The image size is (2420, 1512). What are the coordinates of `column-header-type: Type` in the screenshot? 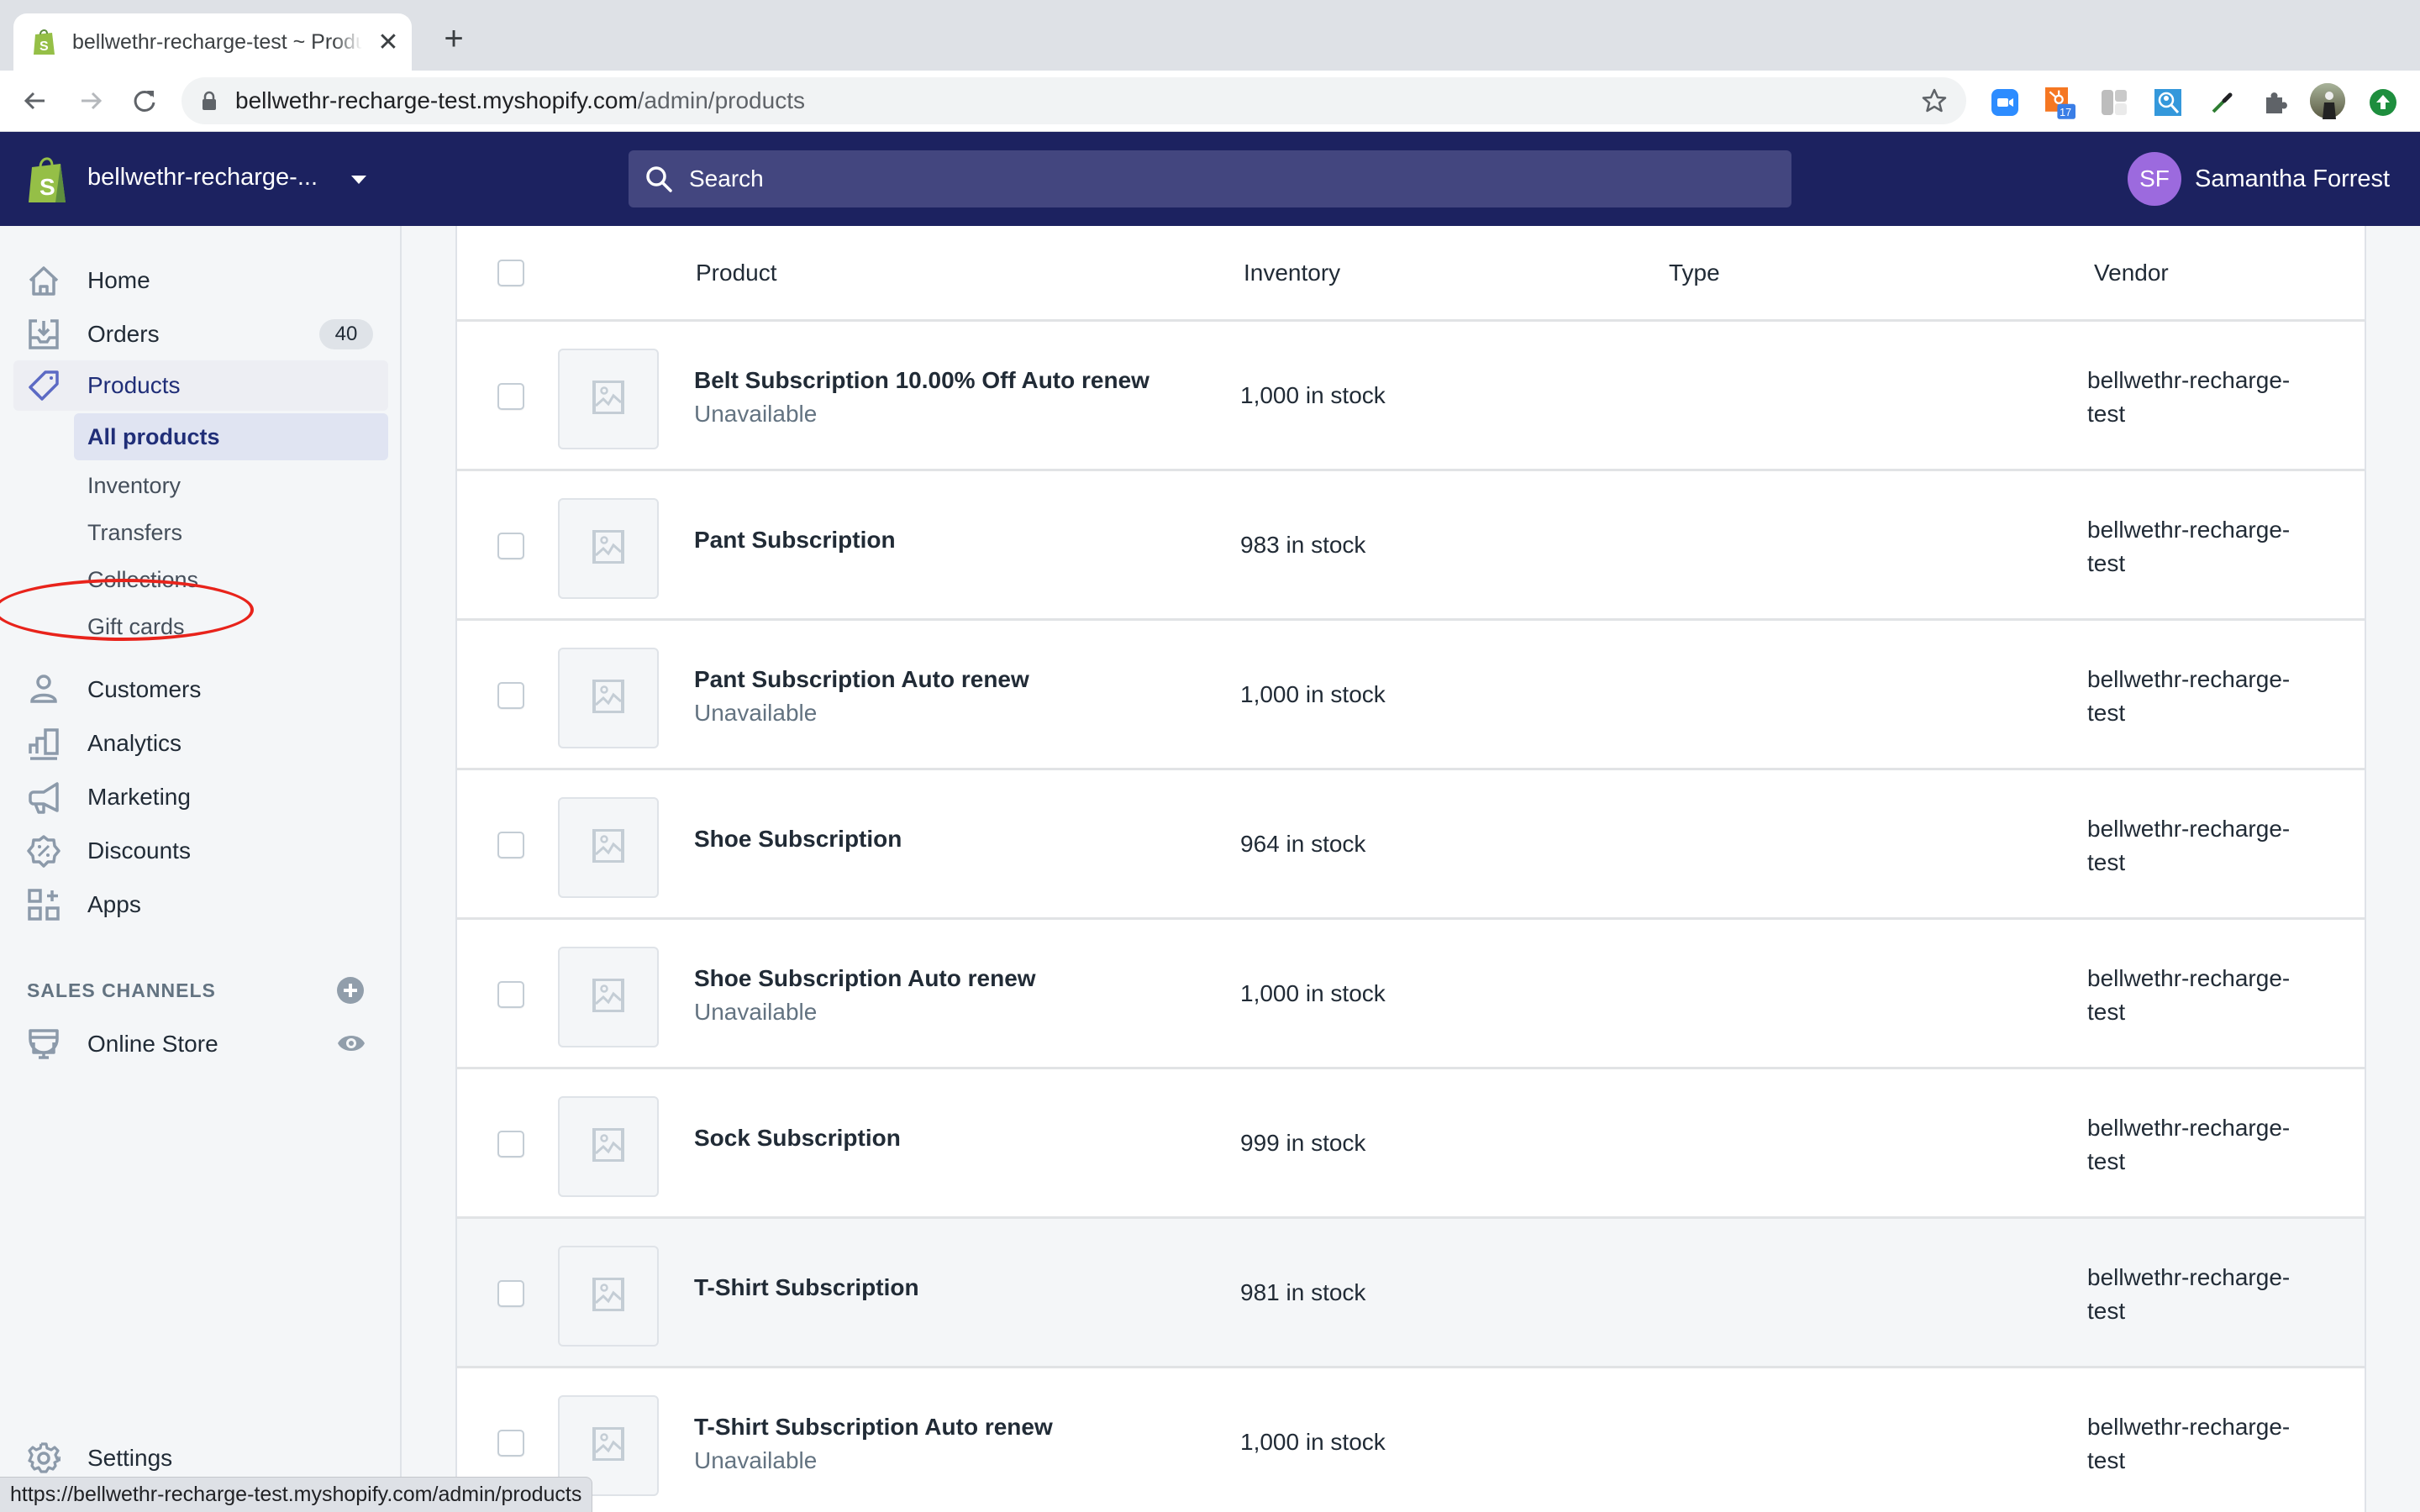 It's located at (1694, 273).